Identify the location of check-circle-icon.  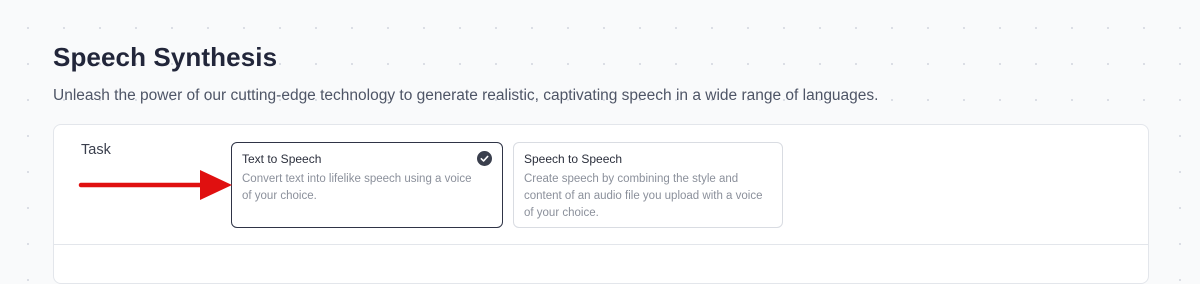
(484, 158).